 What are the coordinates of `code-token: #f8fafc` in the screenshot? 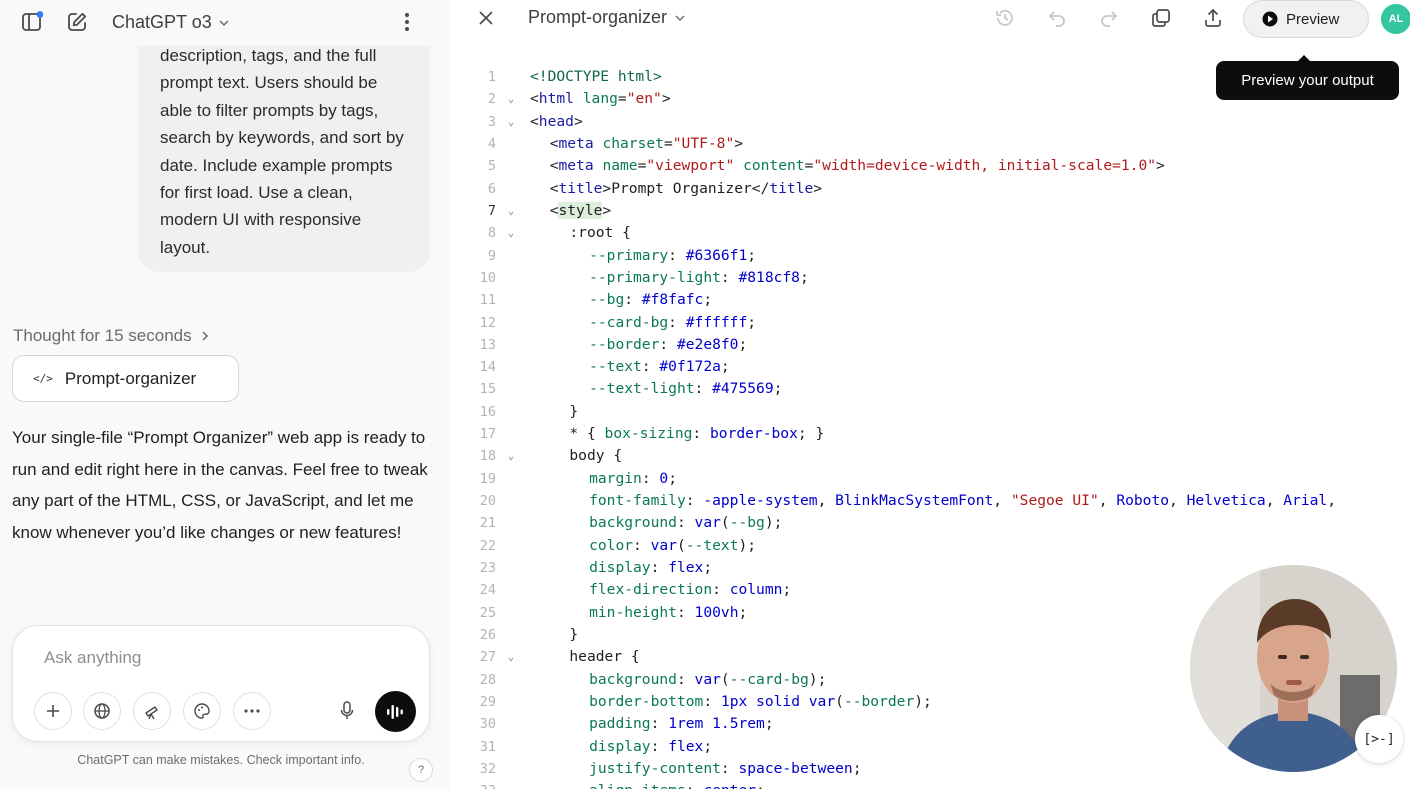 It's located at (672, 300).